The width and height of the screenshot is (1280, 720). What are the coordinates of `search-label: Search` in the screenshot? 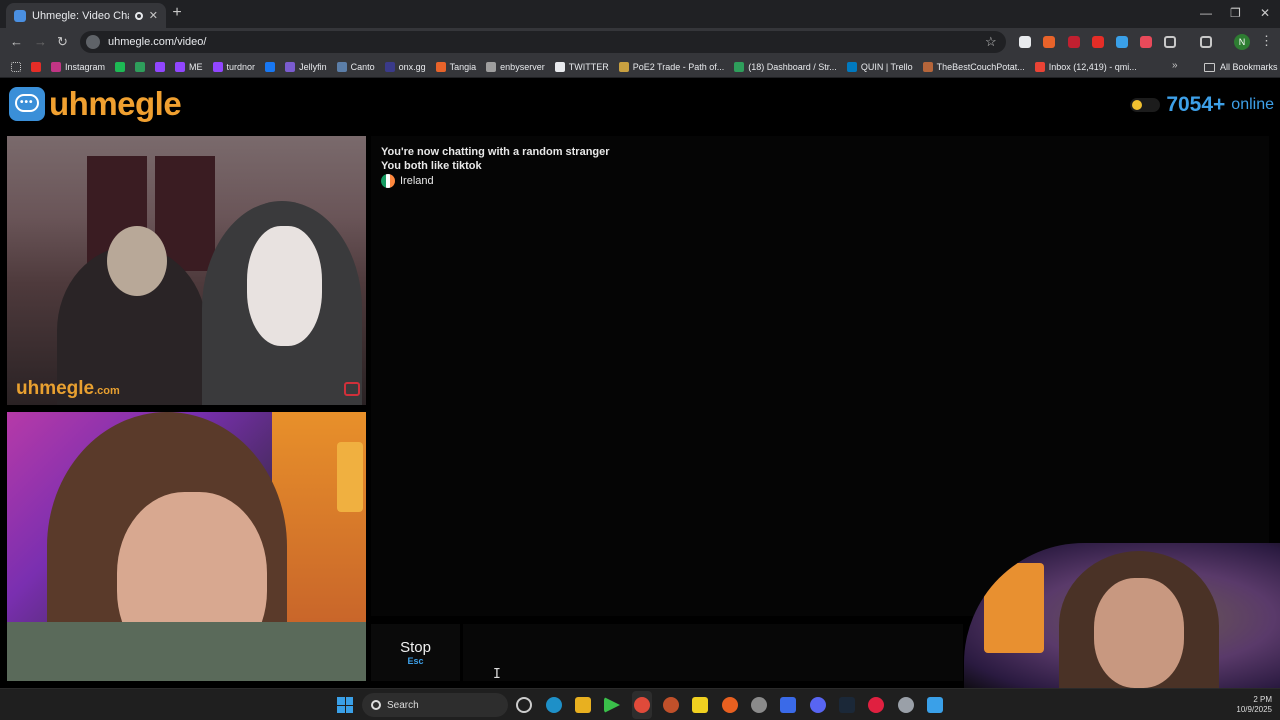 It's located at (403, 705).